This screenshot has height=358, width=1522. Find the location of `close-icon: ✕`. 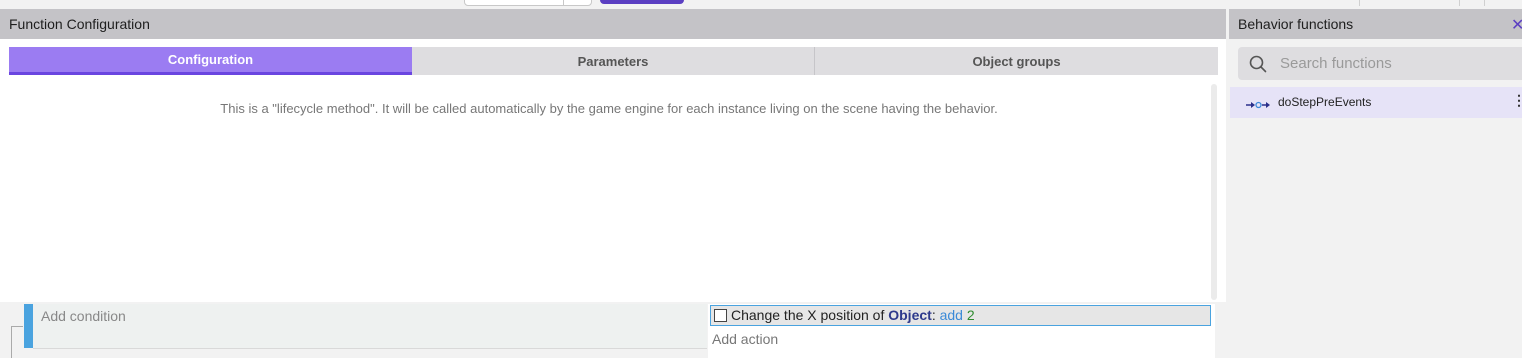

close-icon: ✕ is located at coordinates (1516, 25).